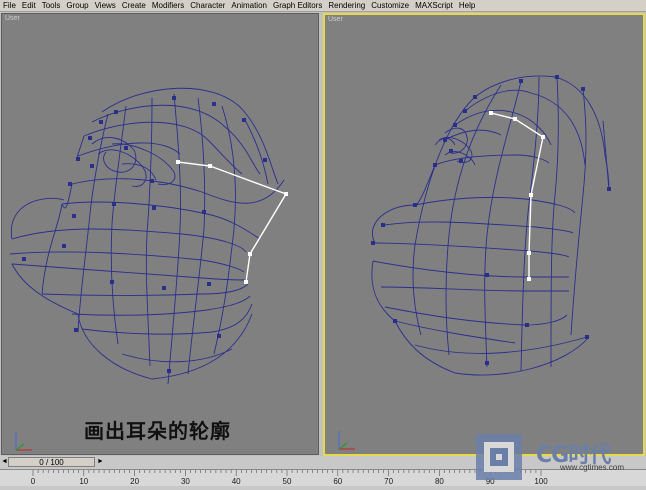 The image size is (646, 490). I want to click on prev-frame-icon: ◄, so click(4, 462).